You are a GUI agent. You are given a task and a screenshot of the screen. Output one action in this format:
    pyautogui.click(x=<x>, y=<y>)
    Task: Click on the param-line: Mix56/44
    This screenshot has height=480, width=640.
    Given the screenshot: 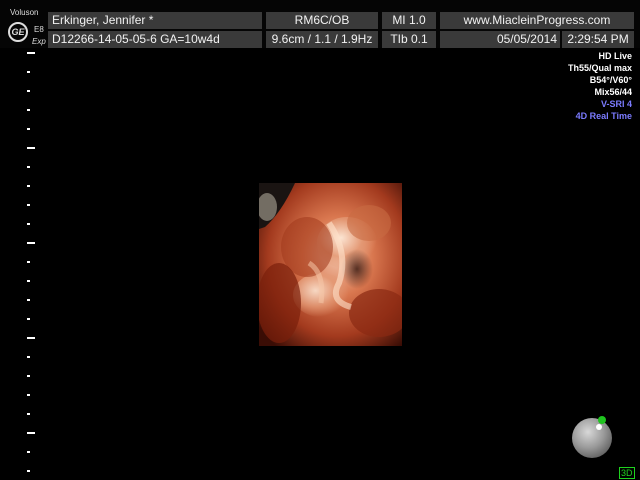 What is the action you would take?
    pyautogui.click(x=613, y=92)
    